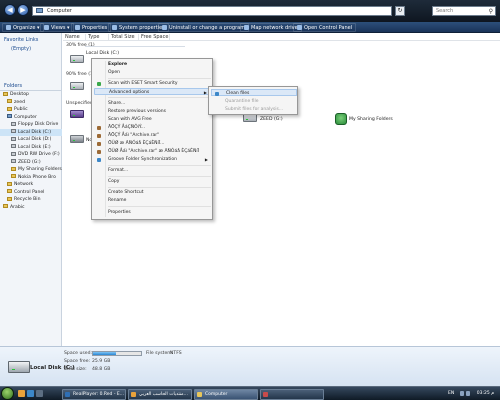 The height and width of the screenshot is (400, 500). Describe the element at coordinates (117, 200) in the screenshot. I see `menu-item-label: Rename` at that location.